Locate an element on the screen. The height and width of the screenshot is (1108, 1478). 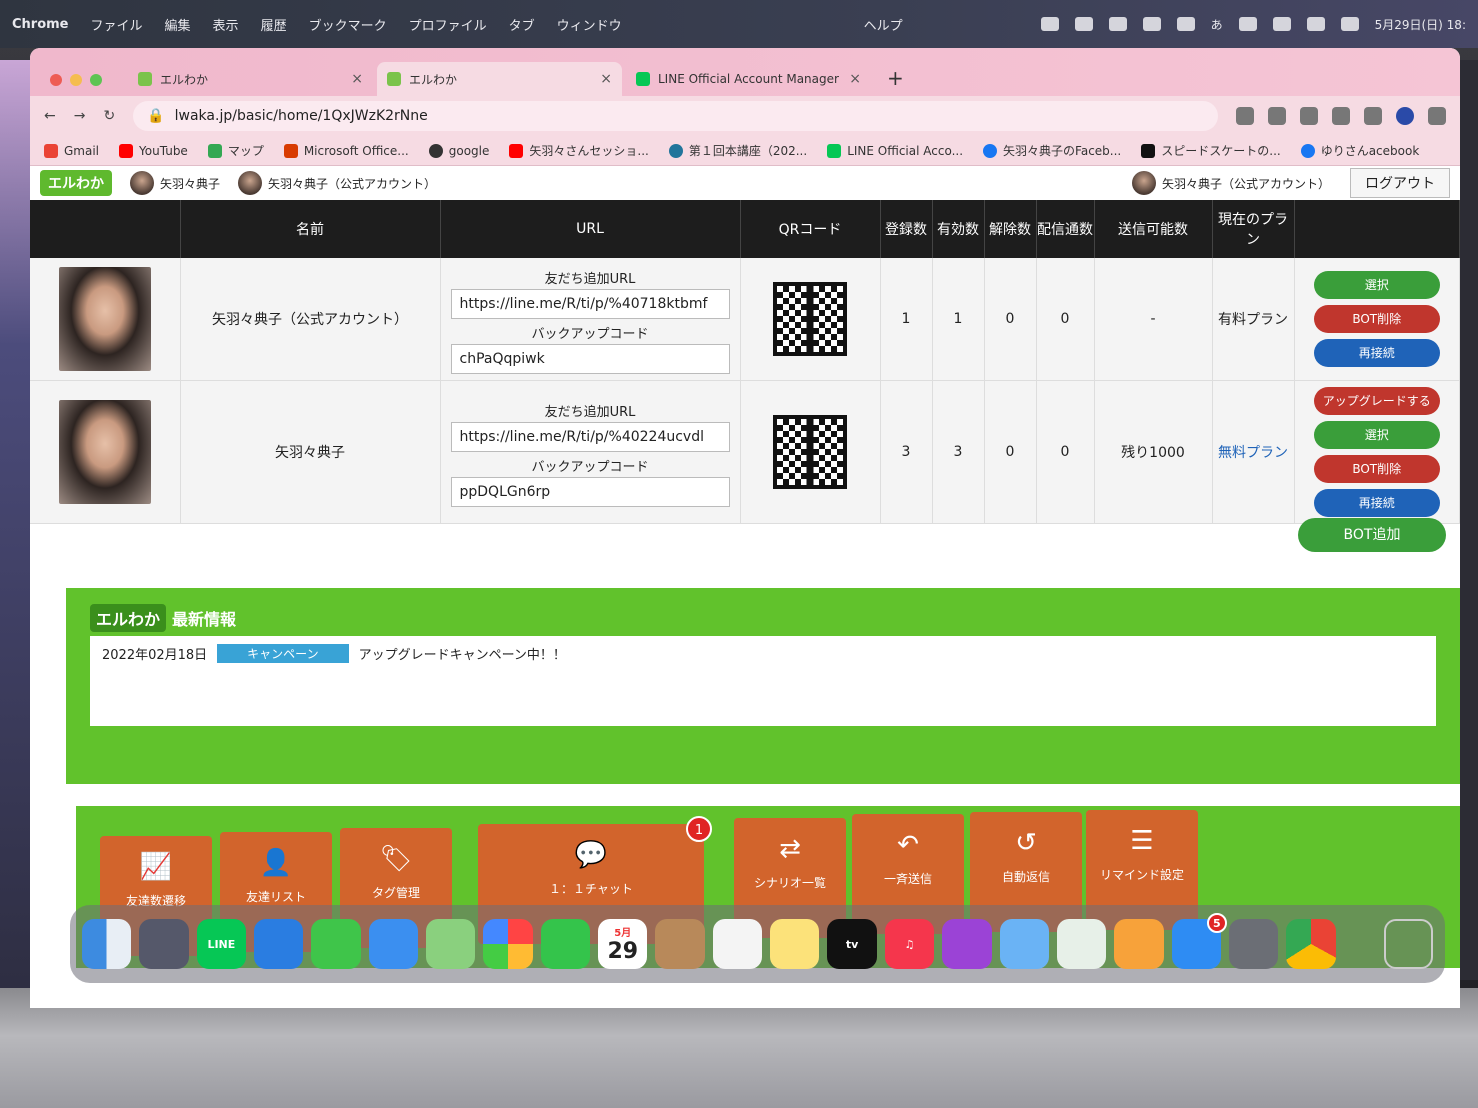
podcasts-icon is located at coordinates (967, 944).